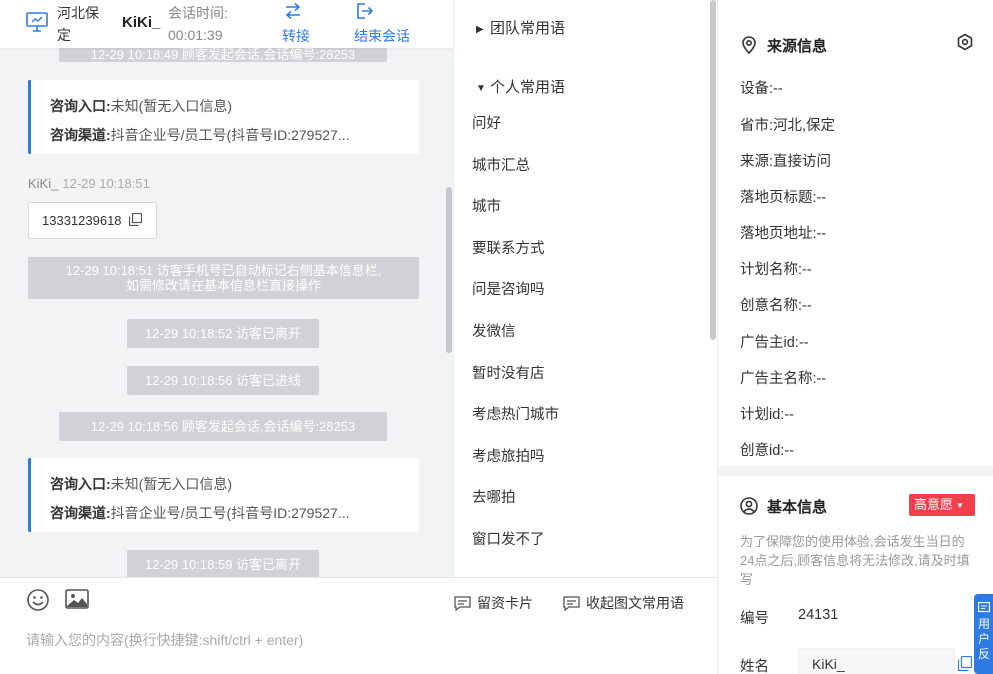 The width and height of the screenshot is (993, 674). I want to click on source-info-row: 创意id:--, so click(767, 451).